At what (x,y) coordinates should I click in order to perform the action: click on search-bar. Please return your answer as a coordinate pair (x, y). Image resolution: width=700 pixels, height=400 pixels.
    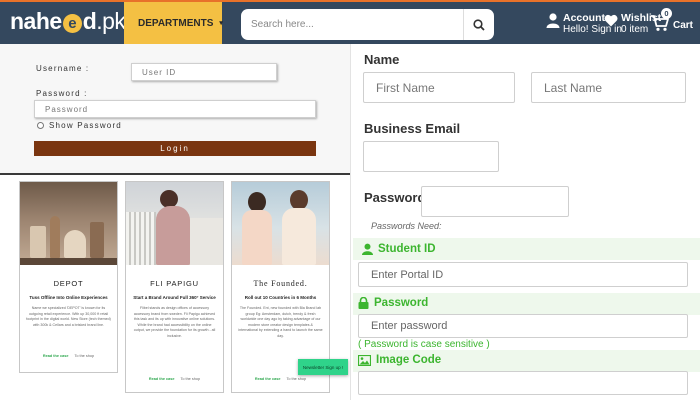
    Looking at the image, I should click on (367, 24).